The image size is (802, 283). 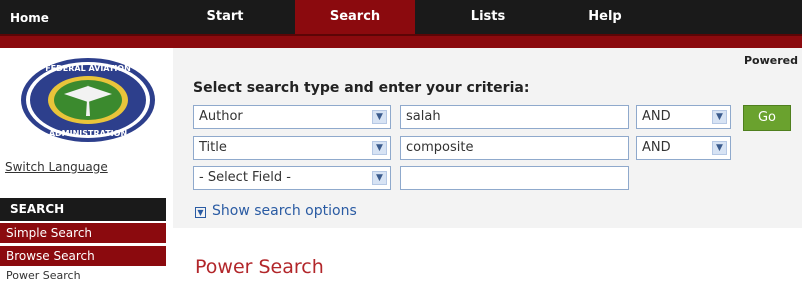 What do you see at coordinates (56, 167) in the screenshot?
I see `switch-language-link: Switch Language` at bounding box center [56, 167].